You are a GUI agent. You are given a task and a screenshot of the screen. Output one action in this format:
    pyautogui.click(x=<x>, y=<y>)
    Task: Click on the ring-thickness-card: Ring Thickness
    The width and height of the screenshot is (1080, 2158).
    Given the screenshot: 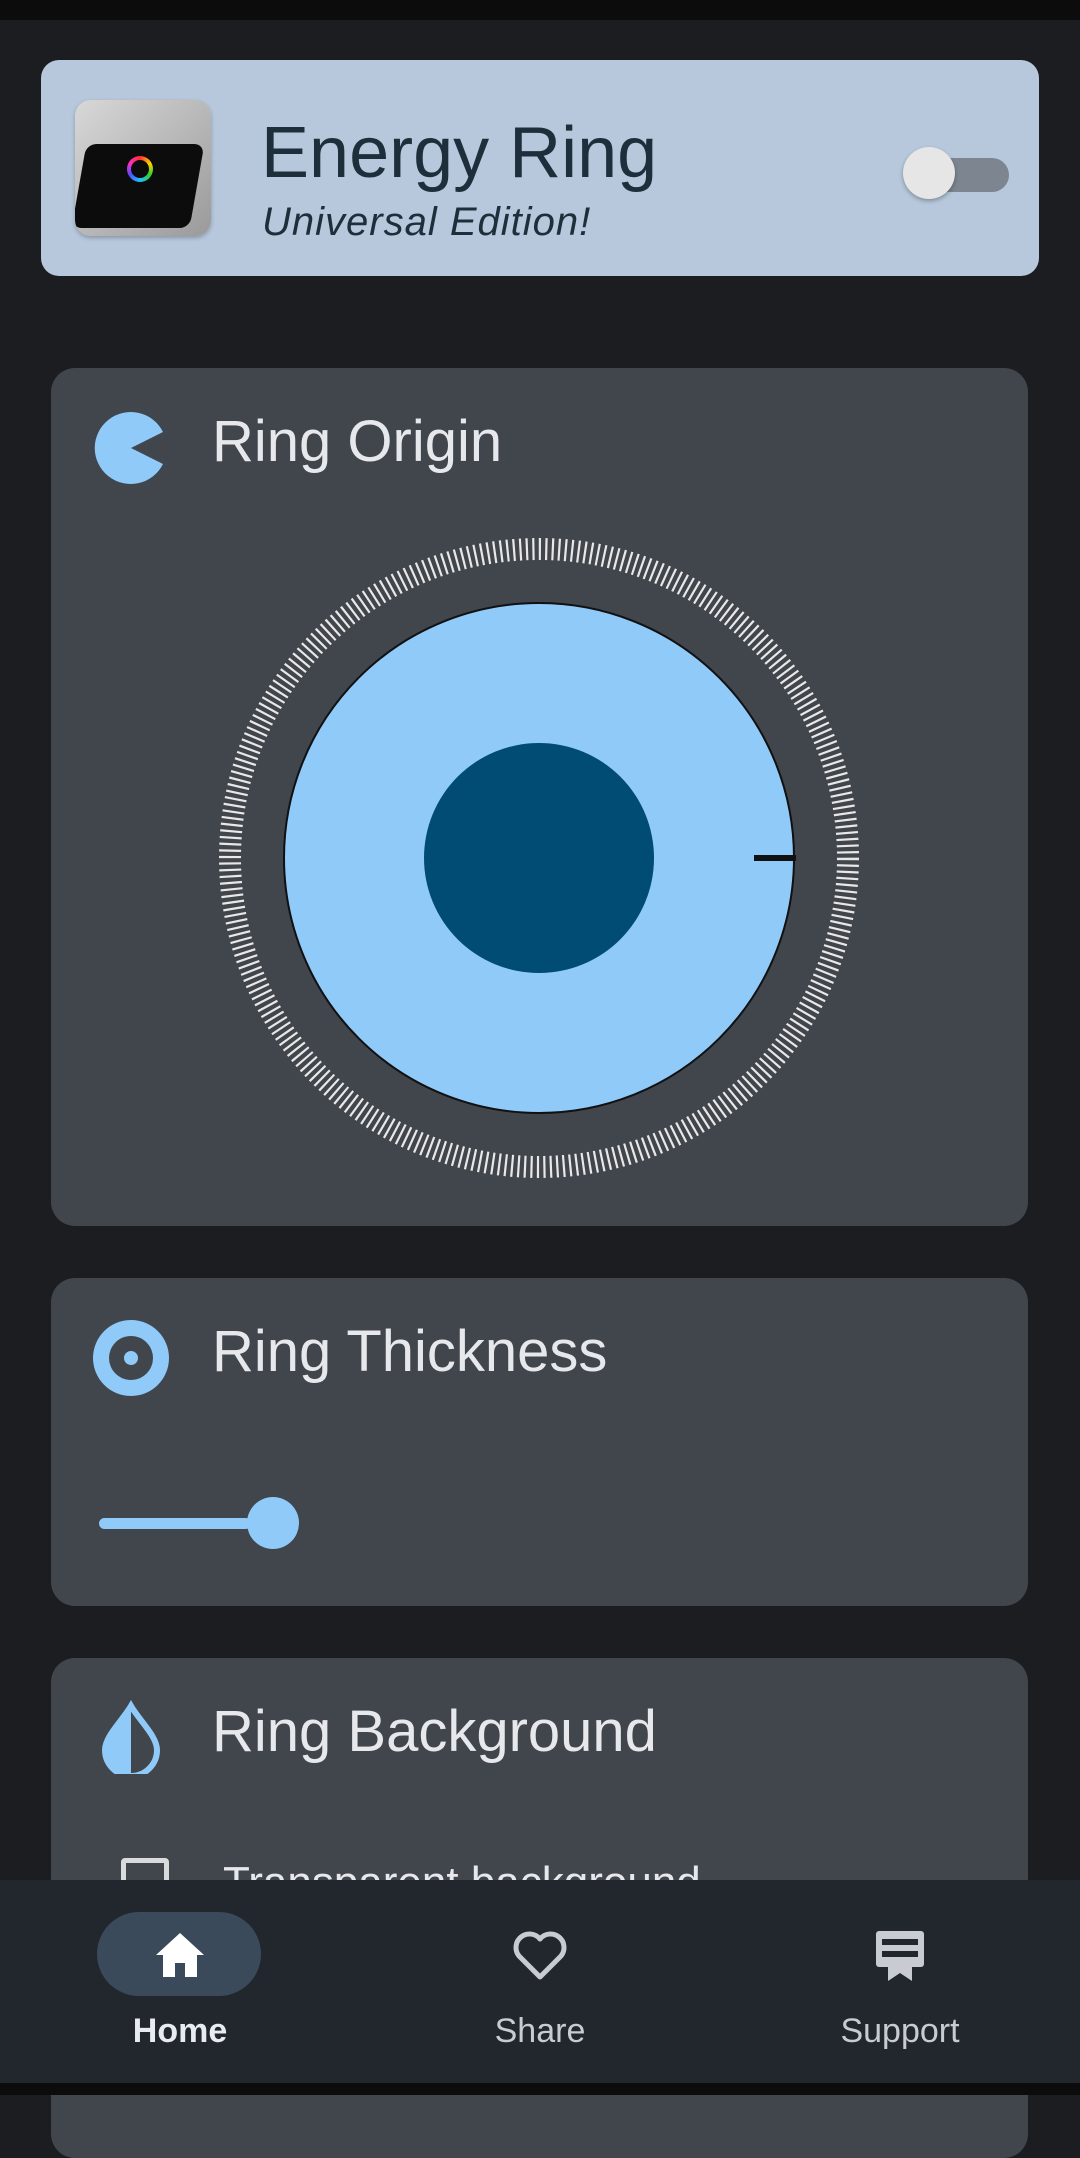 What is the action you would take?
    pyautogui.click(x=539, y=1442)
    